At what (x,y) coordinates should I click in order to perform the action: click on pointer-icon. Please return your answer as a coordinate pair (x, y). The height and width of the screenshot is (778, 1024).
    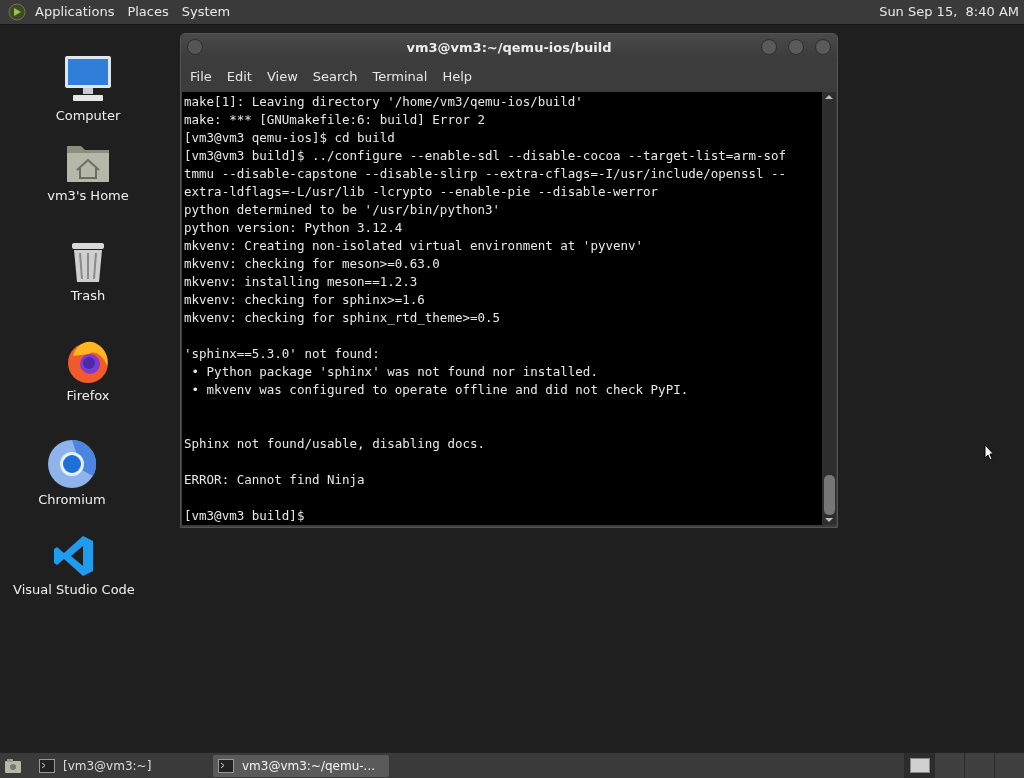
    Looking at the image, I should click on (989, 452).